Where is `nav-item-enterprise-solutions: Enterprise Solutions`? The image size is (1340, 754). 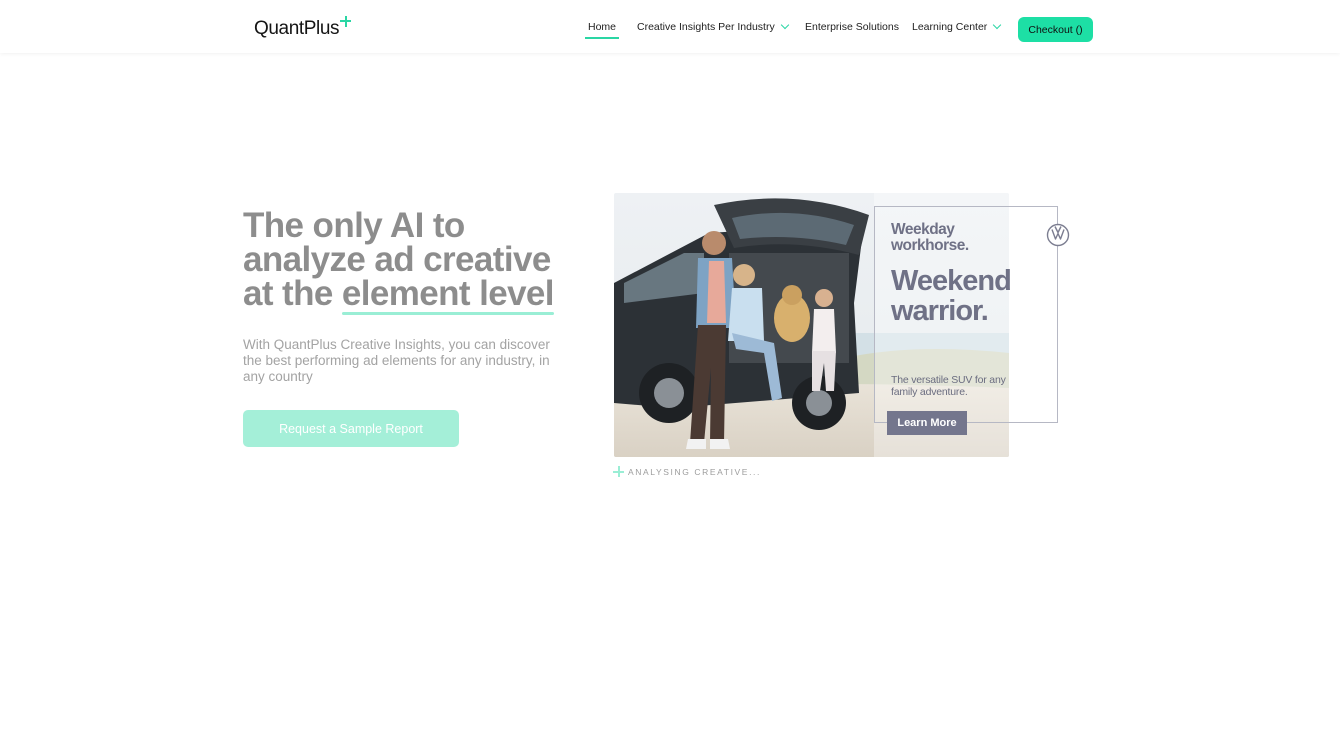 nav-item-enterprise-solutions: Enterprise Solutions is located at coordinates (852, 26).